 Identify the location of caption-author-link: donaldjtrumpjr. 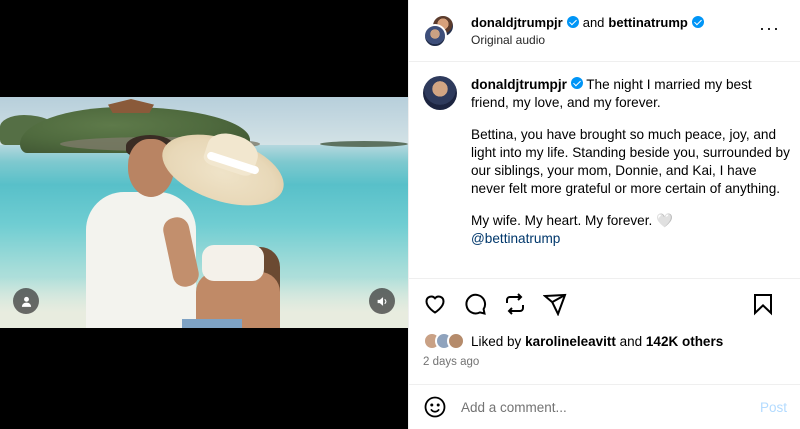
(519, 84).